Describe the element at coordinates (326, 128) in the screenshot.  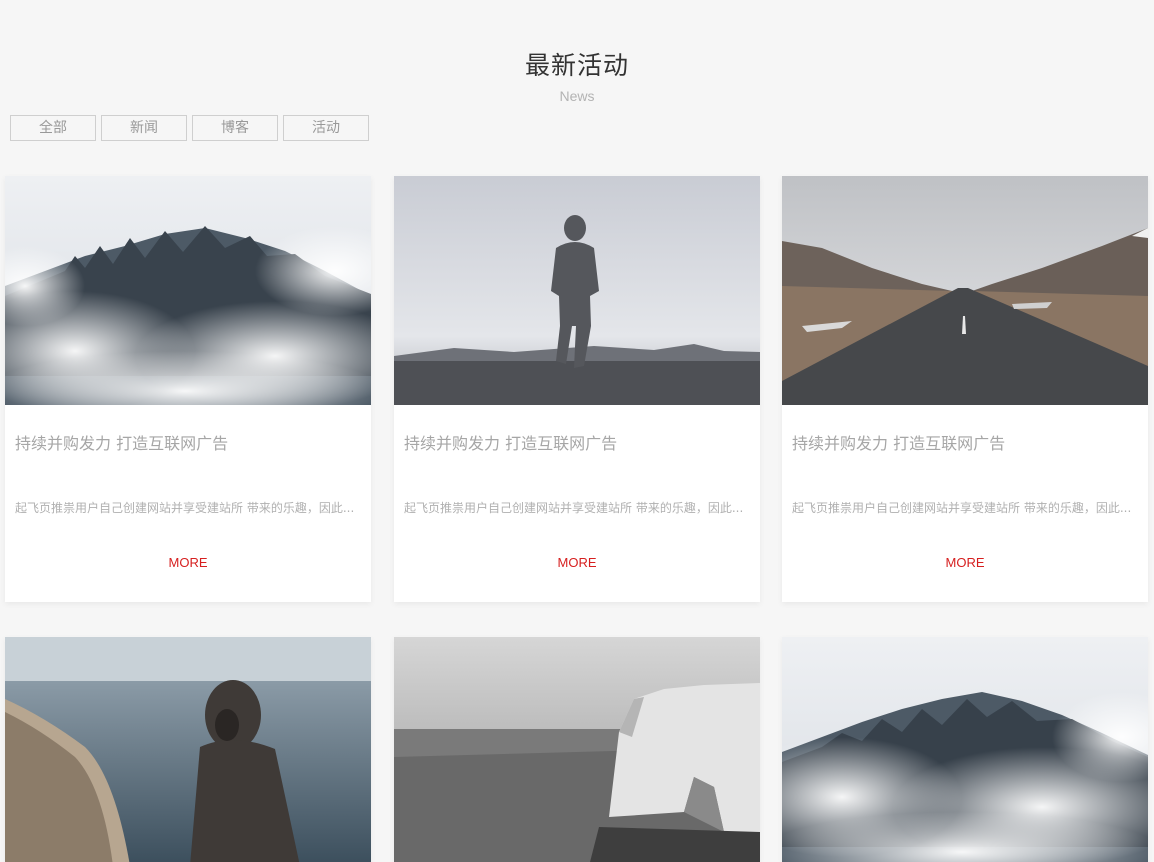
I see `filter-activity-button: 活动` at that location.